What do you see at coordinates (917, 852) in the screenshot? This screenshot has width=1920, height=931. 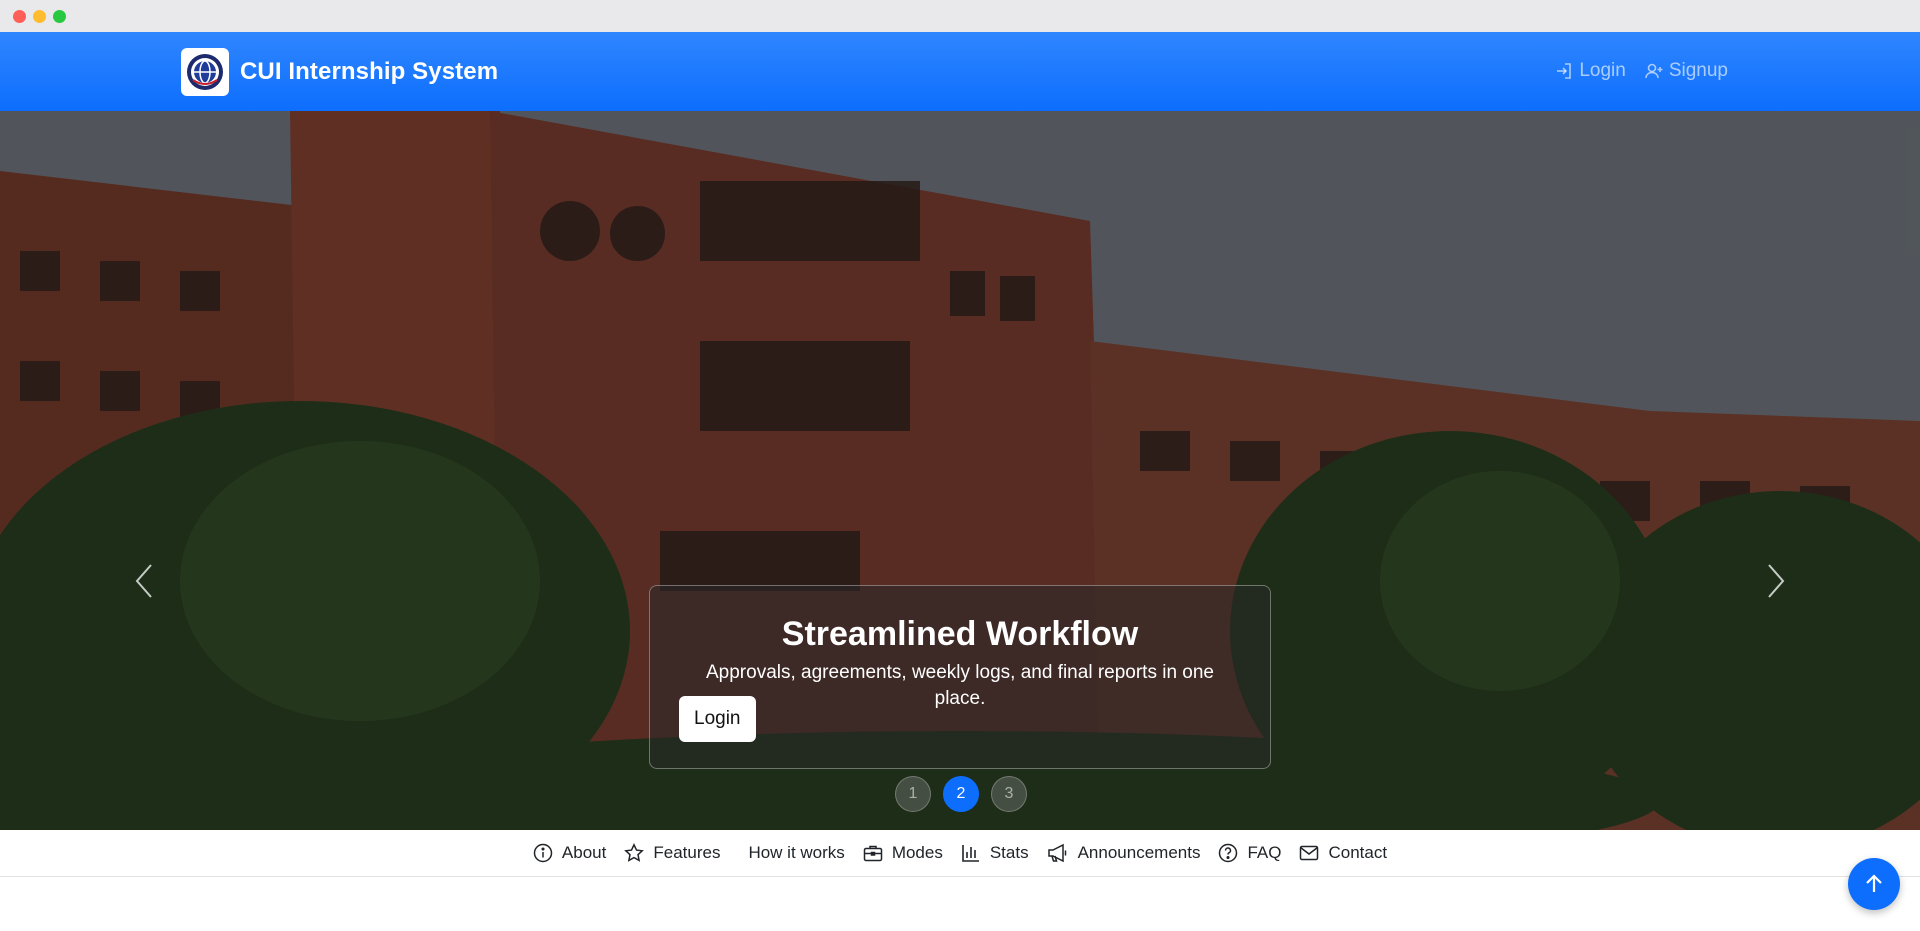 I see `section-link-label: Modes` at bounding box center [917, 852].